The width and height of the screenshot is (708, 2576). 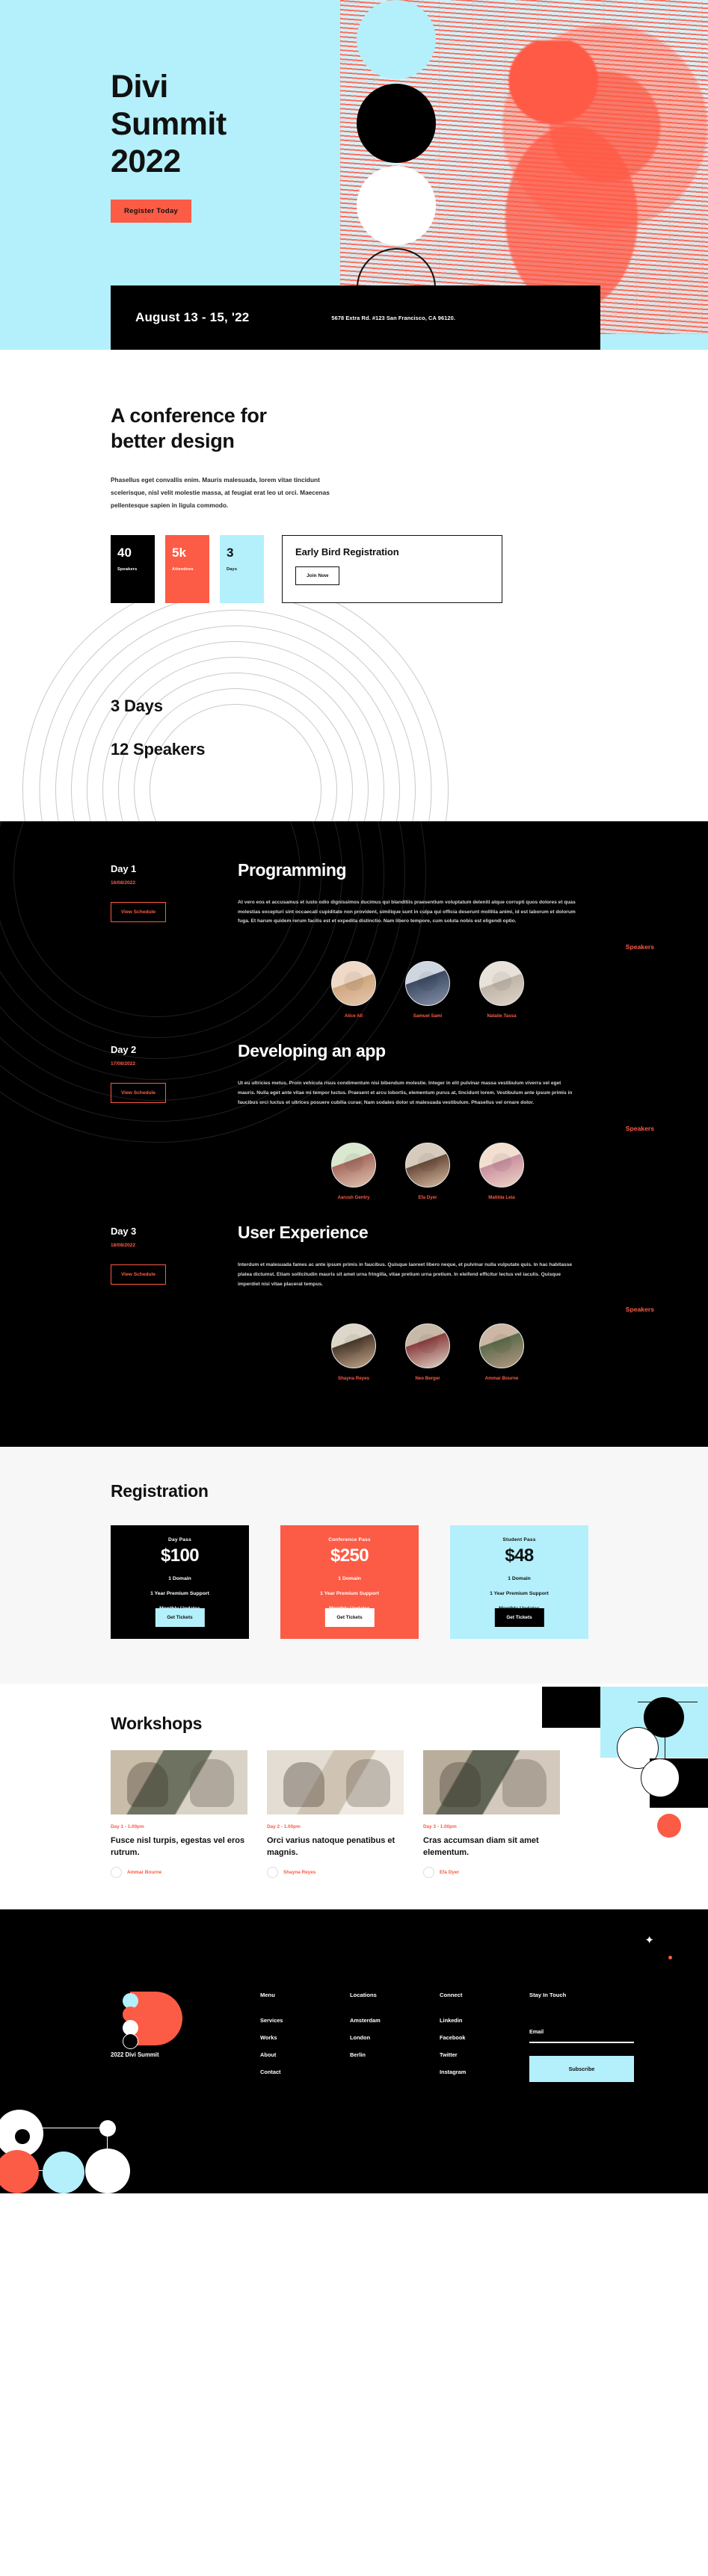 I want to click on stat-card-days: 3 Days, so click(x=242, y=568).